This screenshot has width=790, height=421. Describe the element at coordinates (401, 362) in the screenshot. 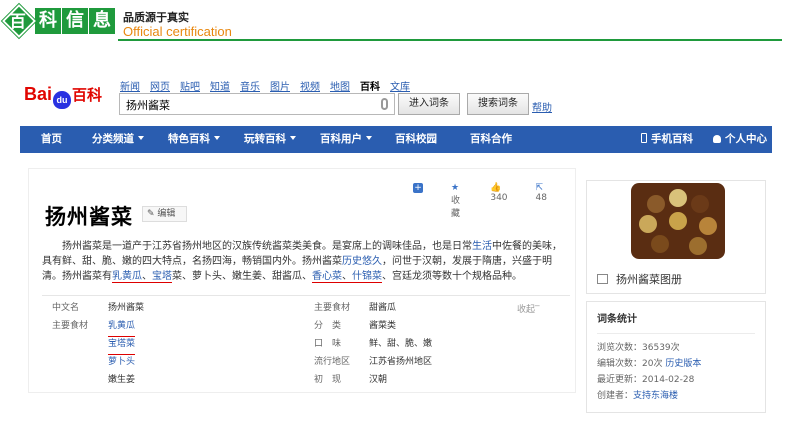

I see `infobox-value: 江苏省扬州地区` at that location.